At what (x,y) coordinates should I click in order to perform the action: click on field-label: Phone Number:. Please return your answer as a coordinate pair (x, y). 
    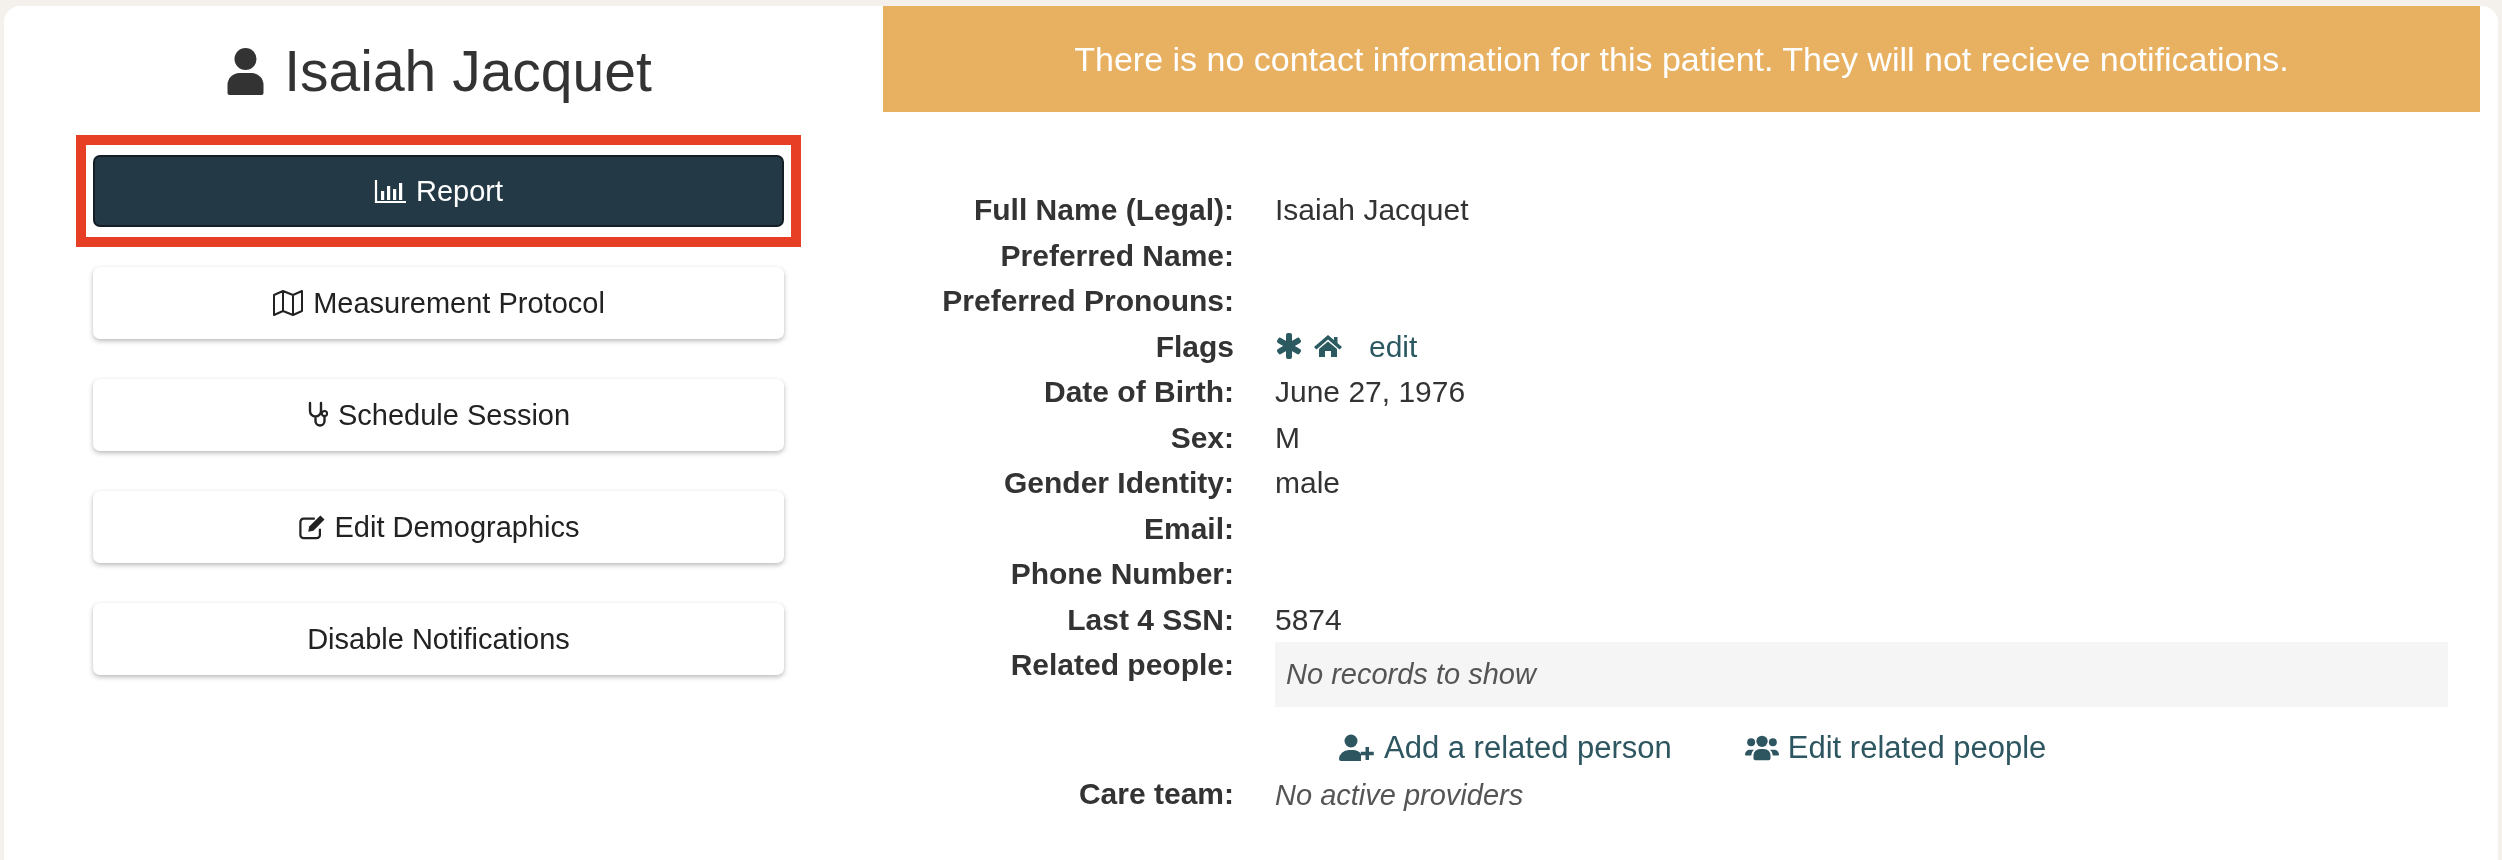
    Looking at the image, I should click on (1121, 574).